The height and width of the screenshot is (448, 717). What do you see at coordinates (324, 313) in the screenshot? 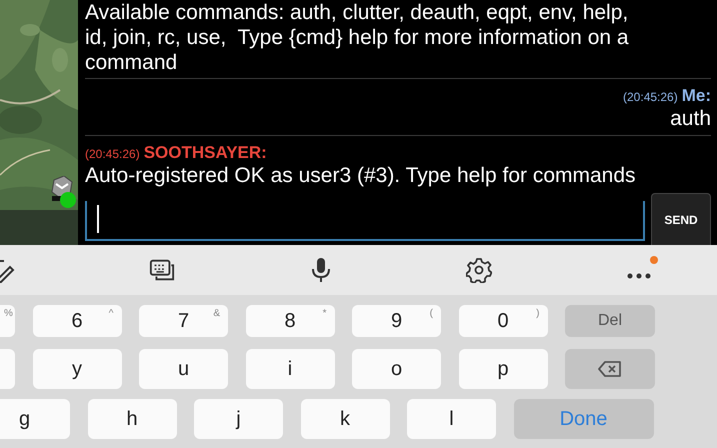
I see `key-hint: *` at bounding box center [324, 313].